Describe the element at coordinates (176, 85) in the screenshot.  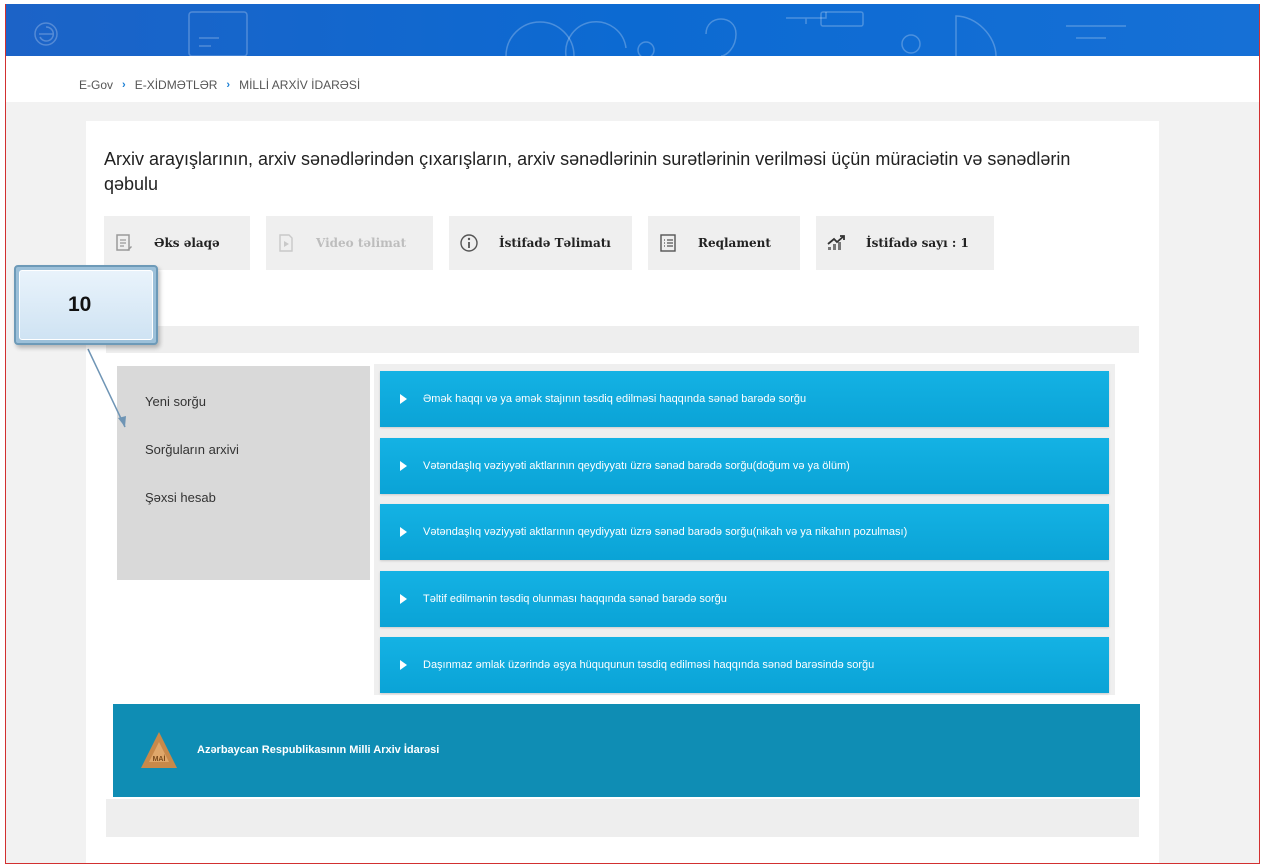
I see `breadcrumb-eservices-link: E-XİDMƏTLƏR` at that location.